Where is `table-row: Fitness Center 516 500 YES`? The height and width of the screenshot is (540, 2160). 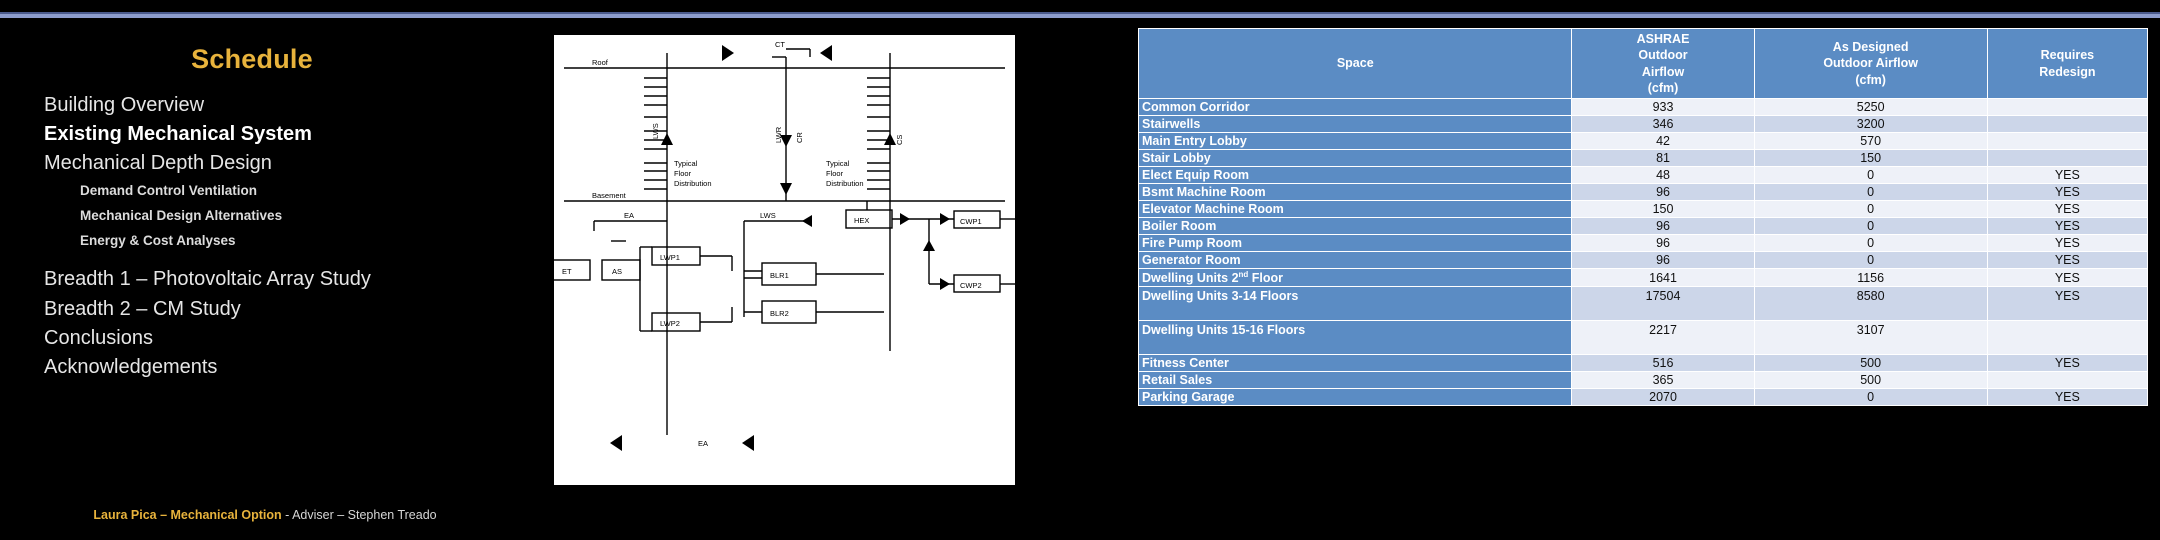 table-row: Fitness Center 516 500 YES is located at coordinates (1643, 363).